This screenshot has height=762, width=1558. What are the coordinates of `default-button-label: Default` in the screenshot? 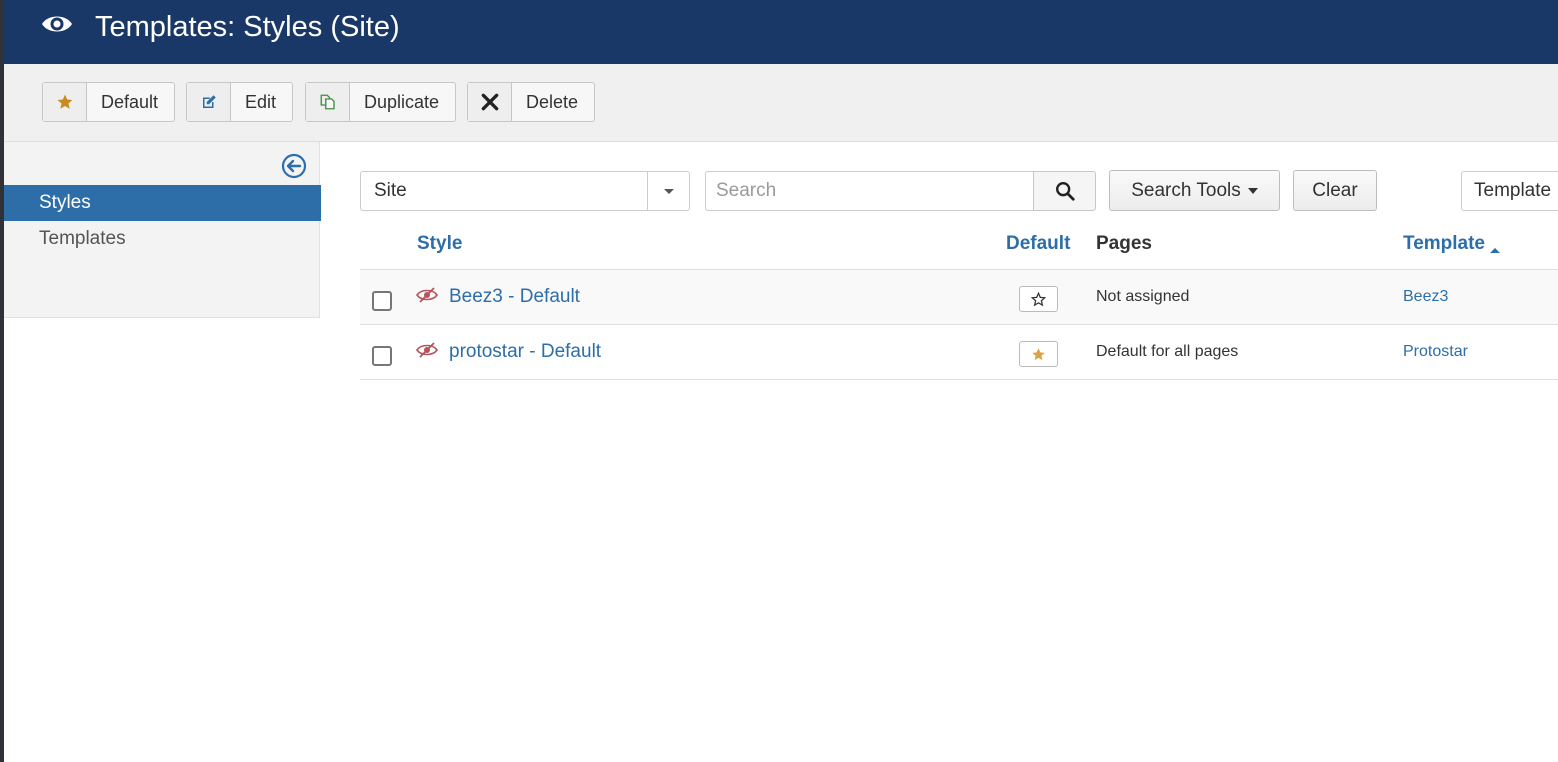 It's located at (130, 101).